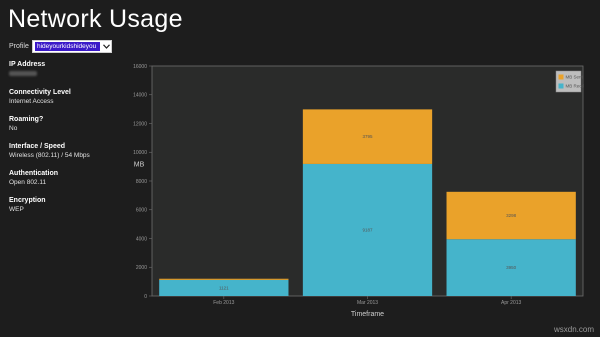 Image resolution: width=600 pixels, height=337 pixels. Describe the element at coordinates (67, 46) in the screenshot. I see `profile-selected-value: hideyourkidshideyou` at that location.